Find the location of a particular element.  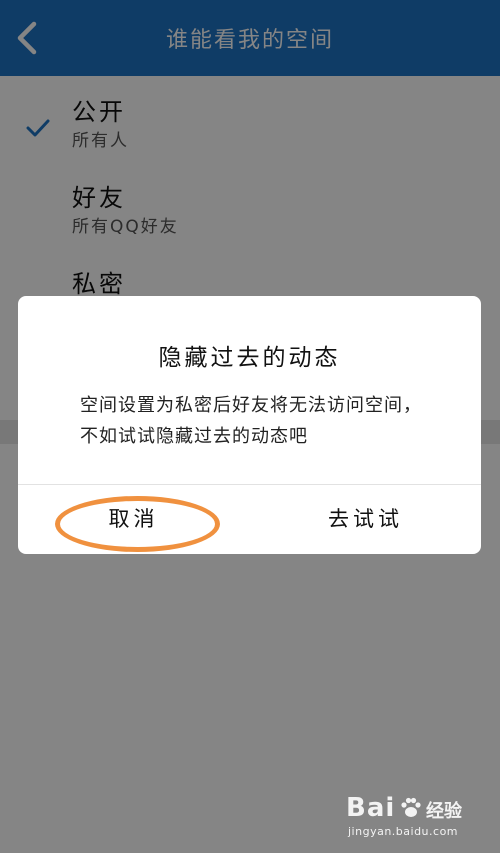

try-it-button: 去试试 is located at coordinates (365, 519).